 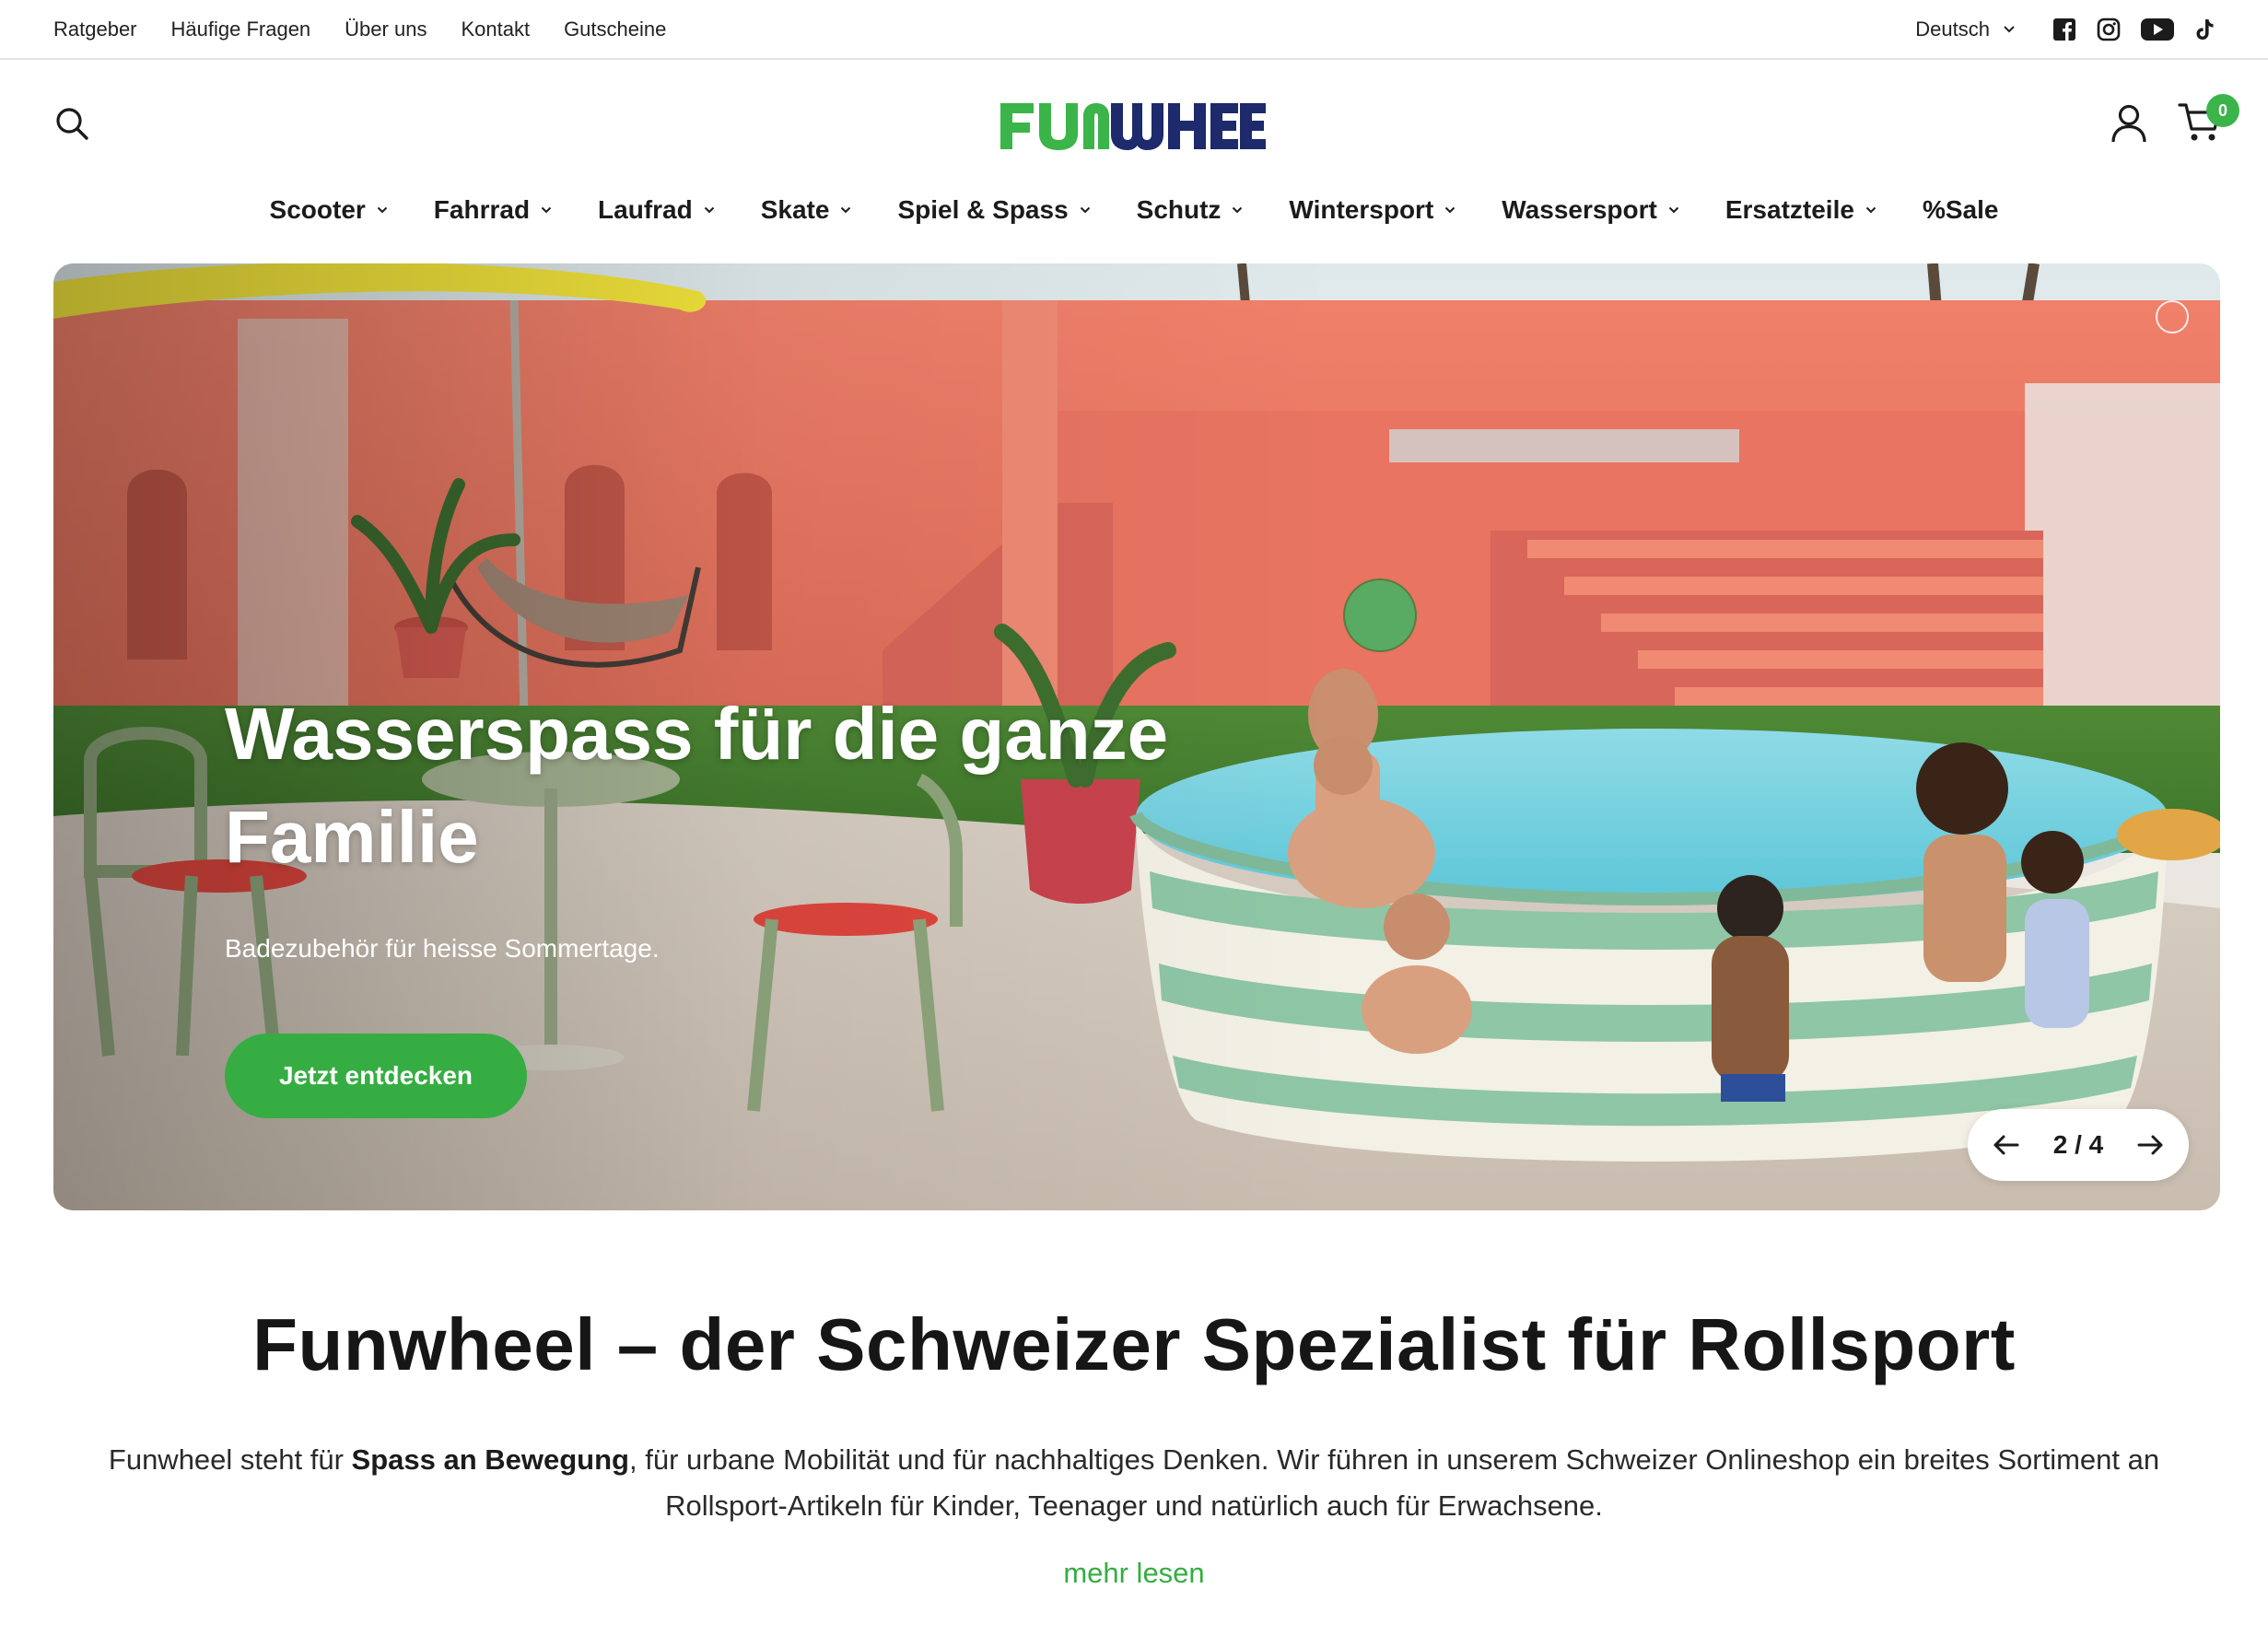 What do you see at coordinates (2204, 30) in the screenshot?
I see `tiktok-icon` at bounding box center [2204, 30].